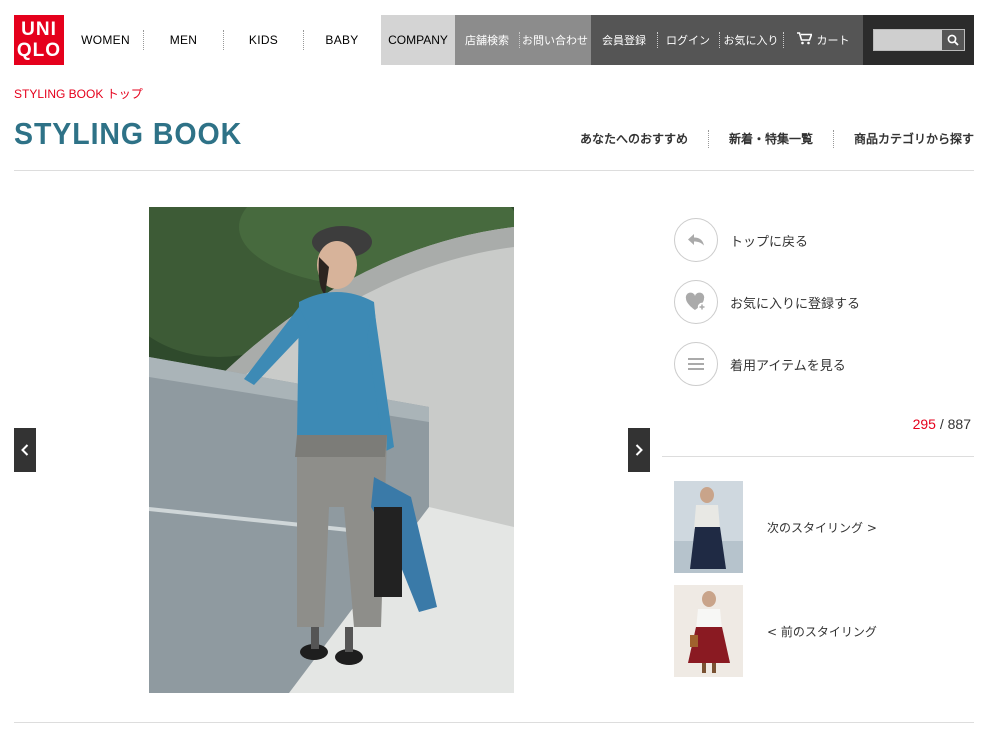 The image size is (994, 731). What do you see at coordinates (644, 139) in the screenshot?
I see `subnav-recommend: あなたへのおすすめ` at bounding box center [644, 139].